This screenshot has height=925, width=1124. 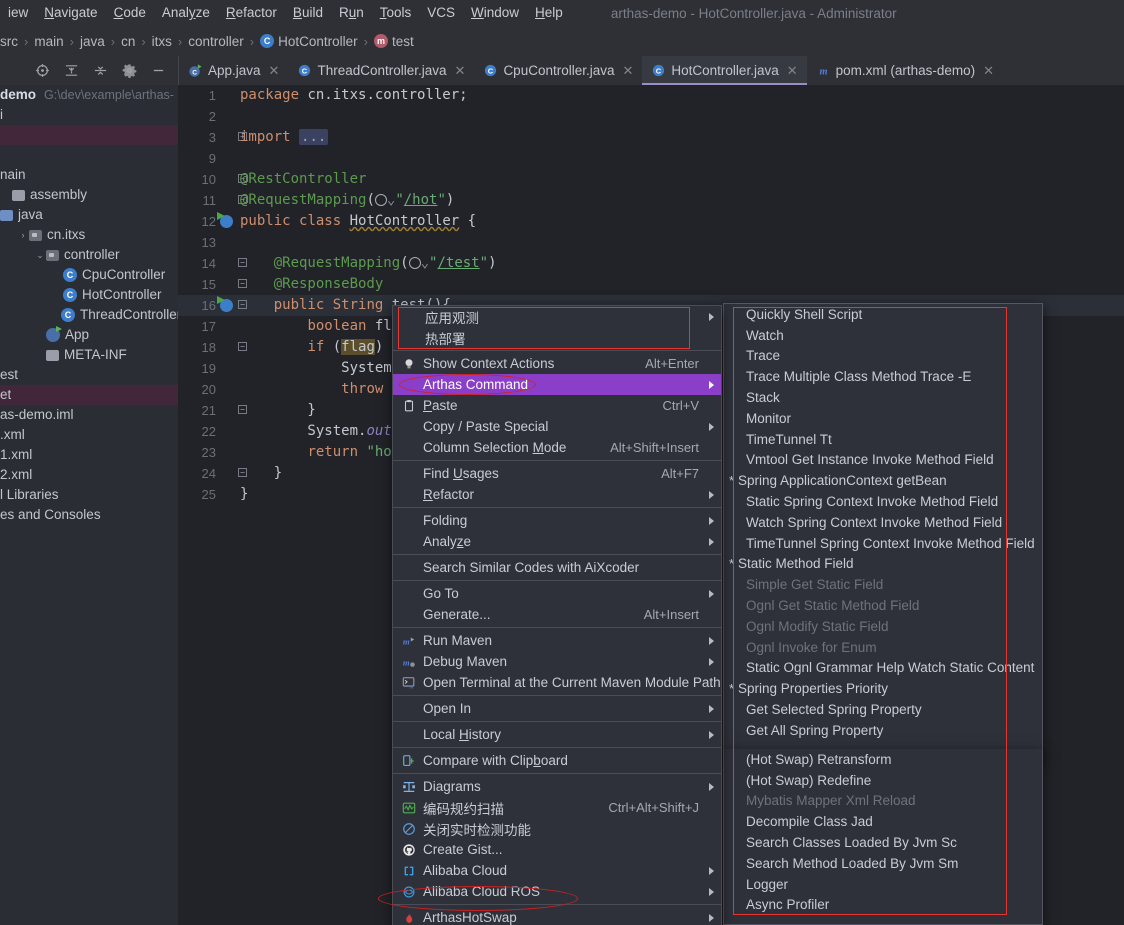 I want to click on tree-item-cn.itxs: › cn.itxs, so click(x=89, y=235).